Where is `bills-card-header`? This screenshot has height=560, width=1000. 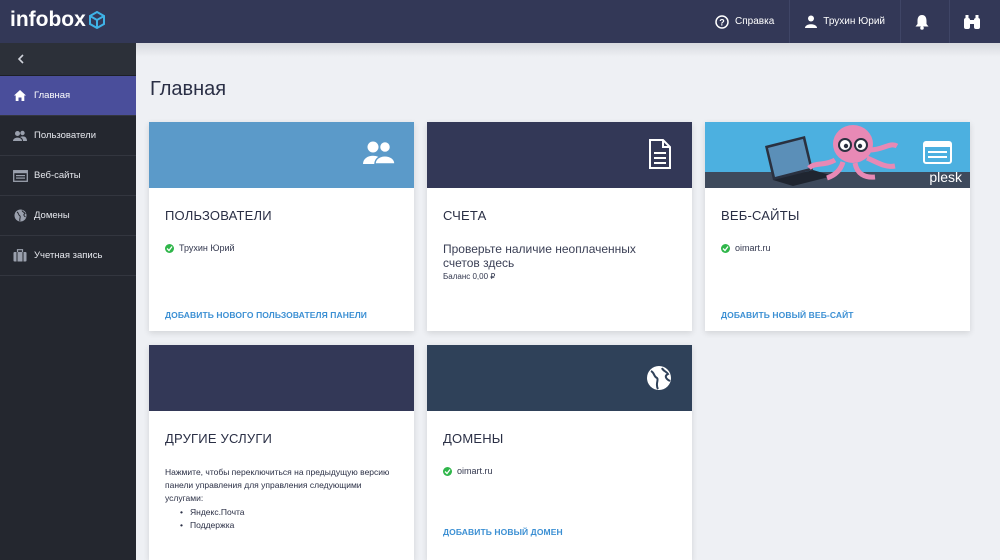
bills-card-header is located at coordinates (559, 155).